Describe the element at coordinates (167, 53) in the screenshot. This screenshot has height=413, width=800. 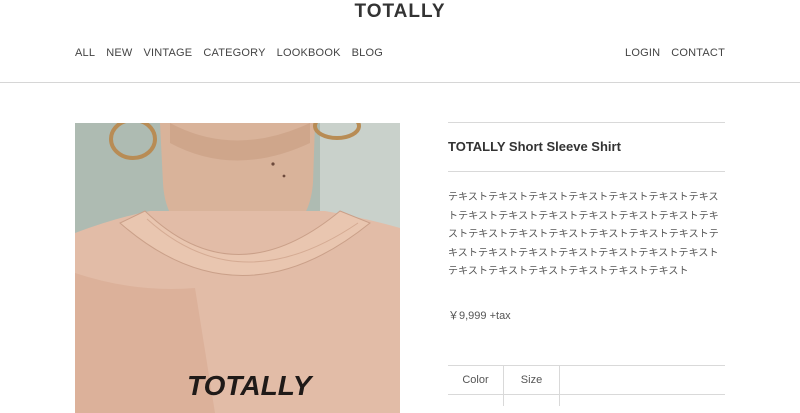
I see `nav-vintage: VINTAGE` at that location.